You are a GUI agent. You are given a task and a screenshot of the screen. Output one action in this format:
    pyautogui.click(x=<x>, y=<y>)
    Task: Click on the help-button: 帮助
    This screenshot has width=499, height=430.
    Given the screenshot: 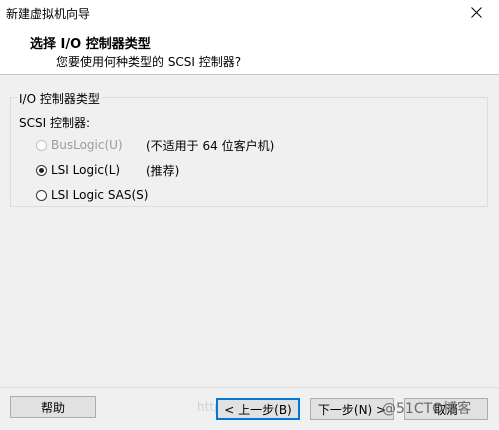 What is the action you would take?
    pyautogui.click(x=53, y=407)
    